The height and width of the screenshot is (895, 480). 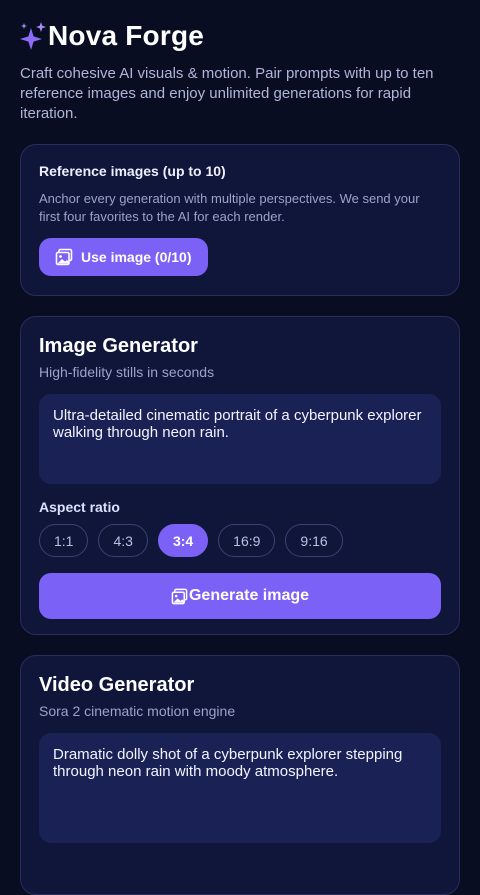 What do you see at coordinates (33, 36) in the screenshot?
I see `sparkles-icon` at bounding box center [33, 36].